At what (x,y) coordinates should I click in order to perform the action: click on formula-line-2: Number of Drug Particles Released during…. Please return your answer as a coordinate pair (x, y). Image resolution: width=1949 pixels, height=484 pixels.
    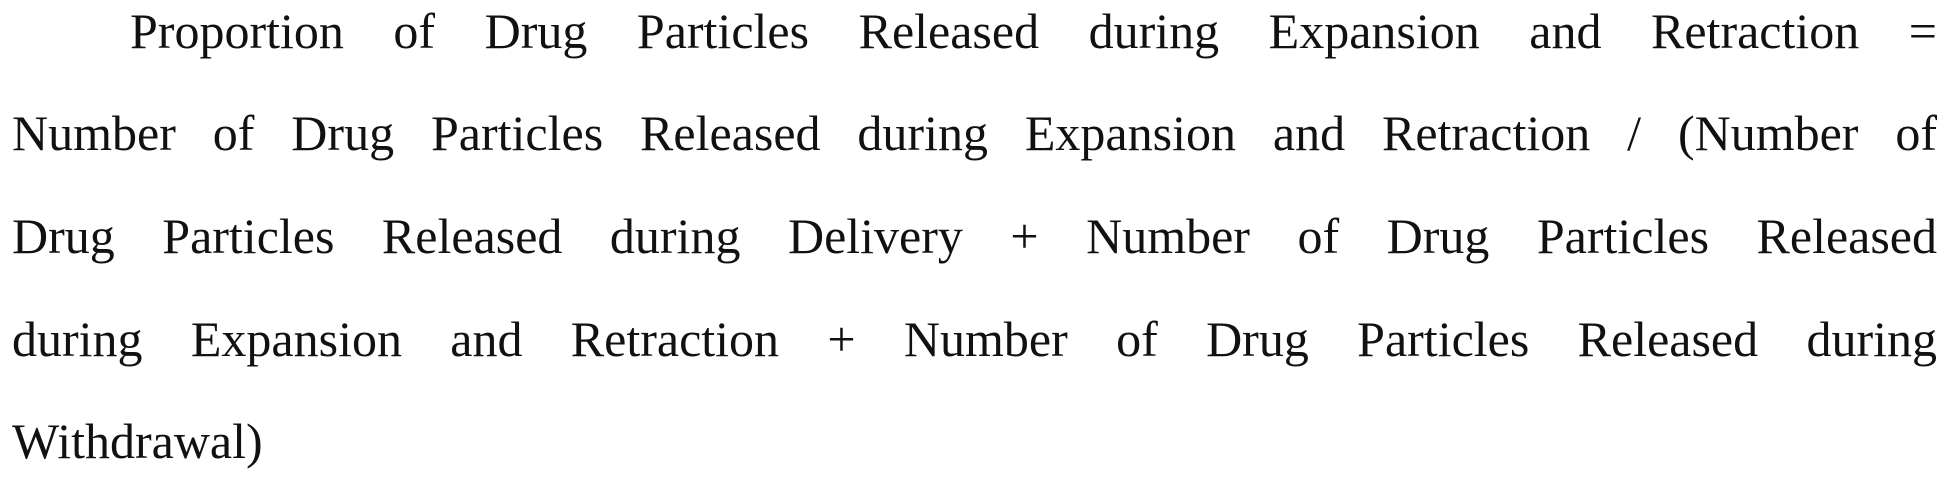
    Looking at the image, I should click on (974, 133).